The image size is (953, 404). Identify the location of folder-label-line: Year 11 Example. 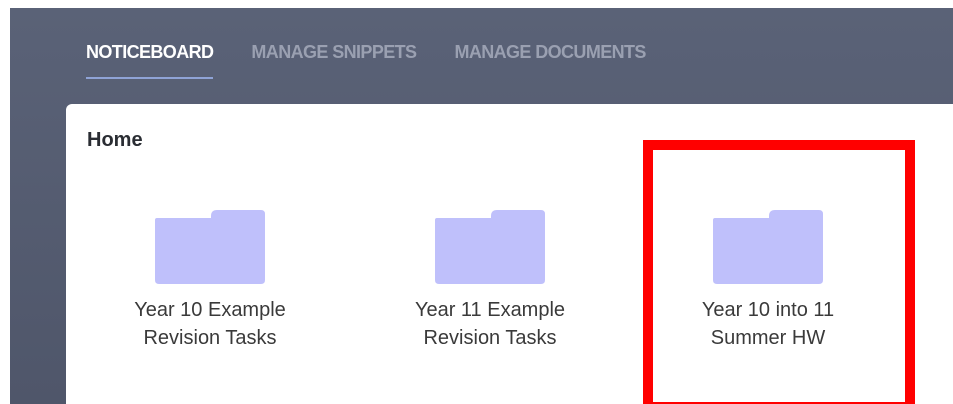
(490, 310).